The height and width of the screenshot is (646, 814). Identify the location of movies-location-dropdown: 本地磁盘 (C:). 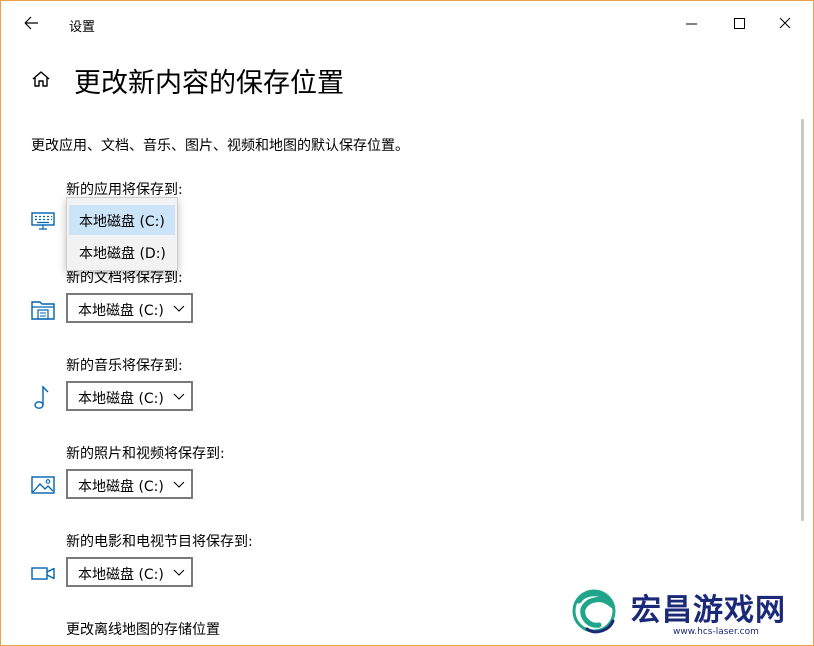
(129, 572).